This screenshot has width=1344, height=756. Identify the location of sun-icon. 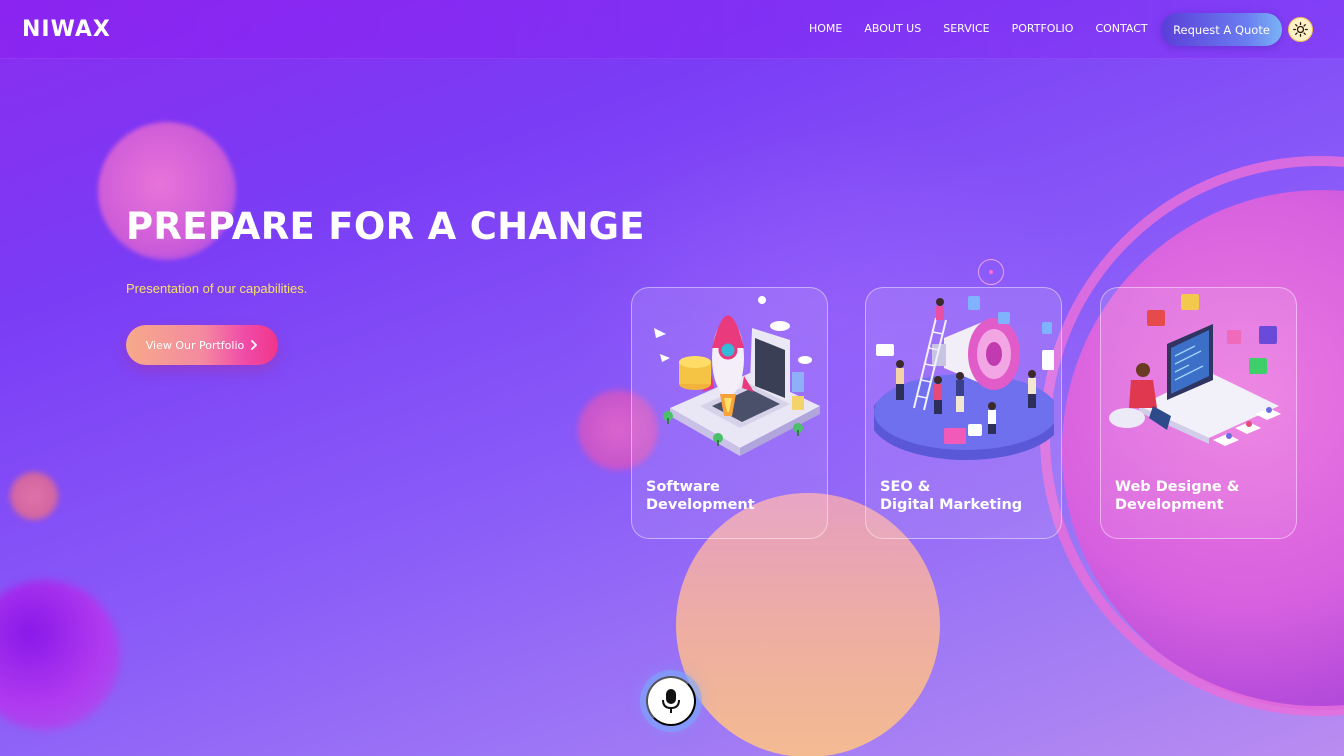
(1300, 29).